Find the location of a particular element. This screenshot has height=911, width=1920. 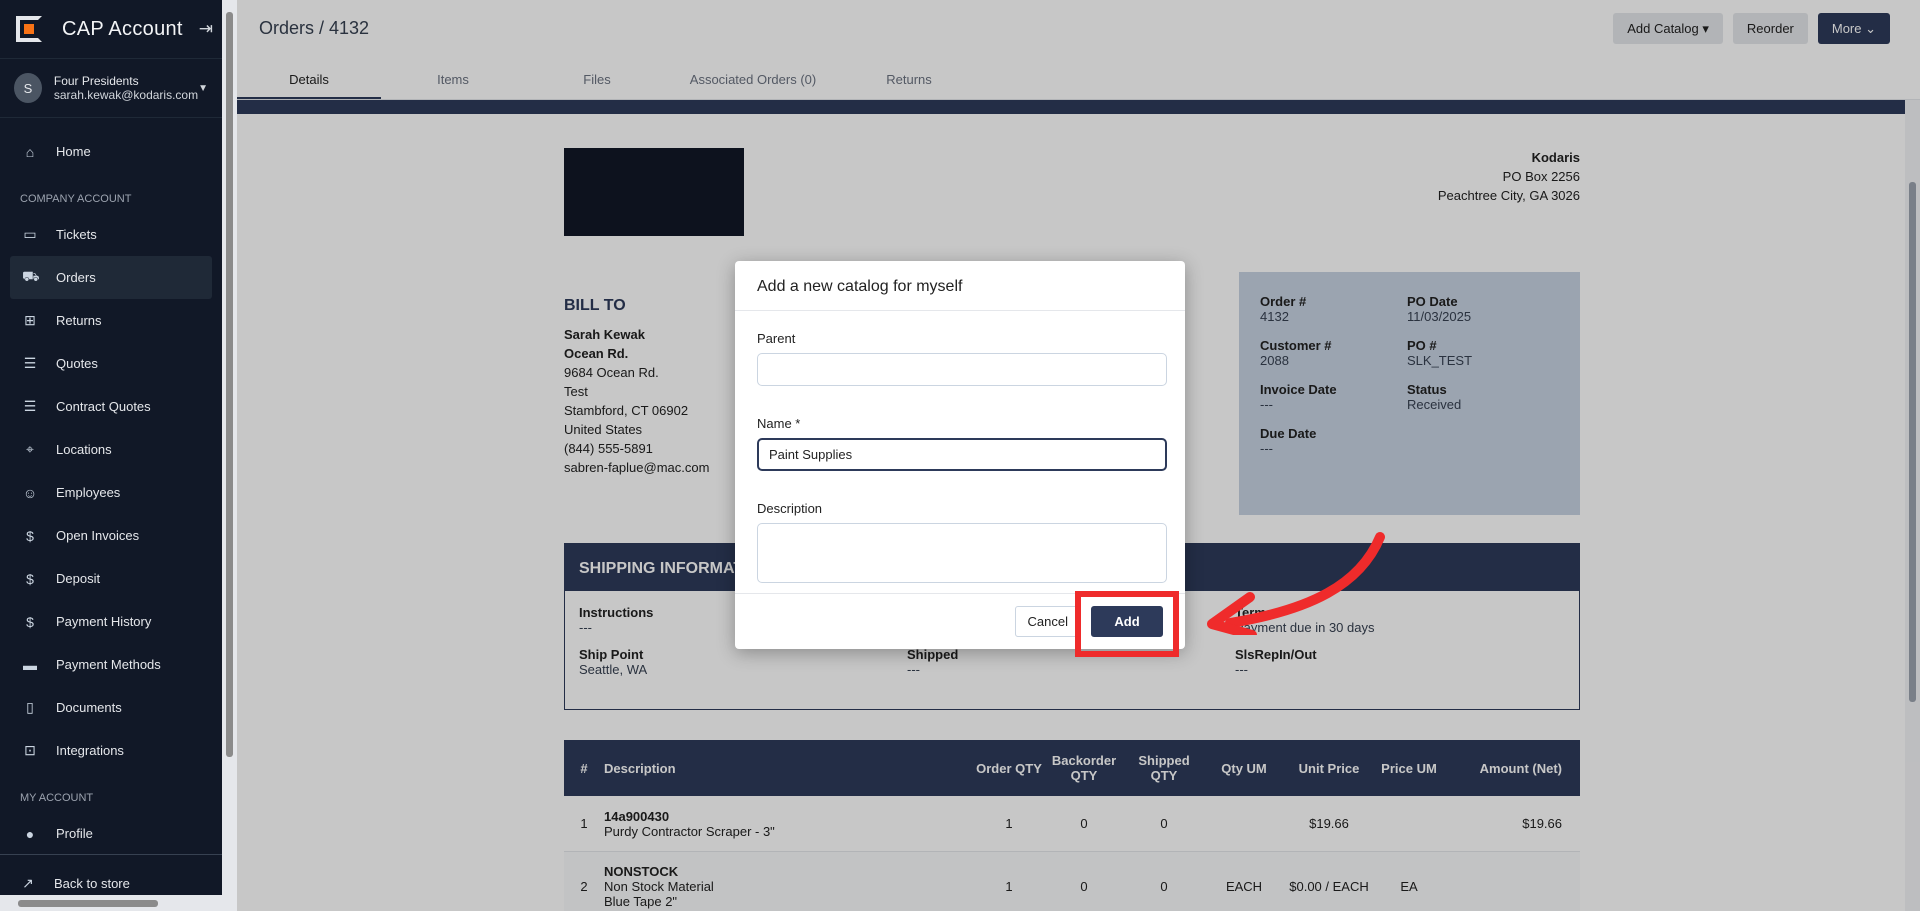

document-icon: ▯ is located at coordinates (30, 707).